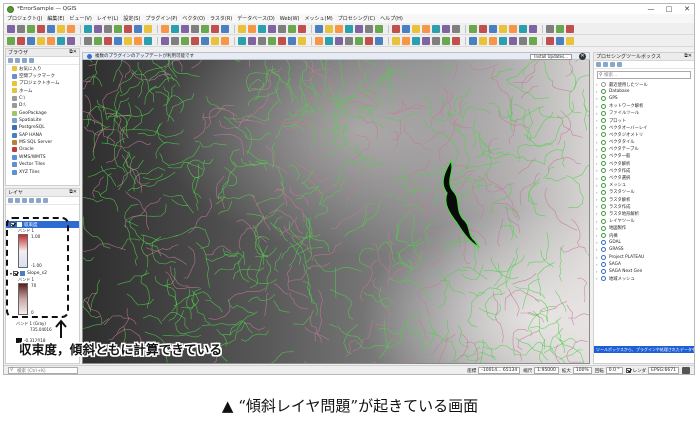 The width and height of the screenshot is (700, 424). I want to click on model-icon, so click(598, 64).